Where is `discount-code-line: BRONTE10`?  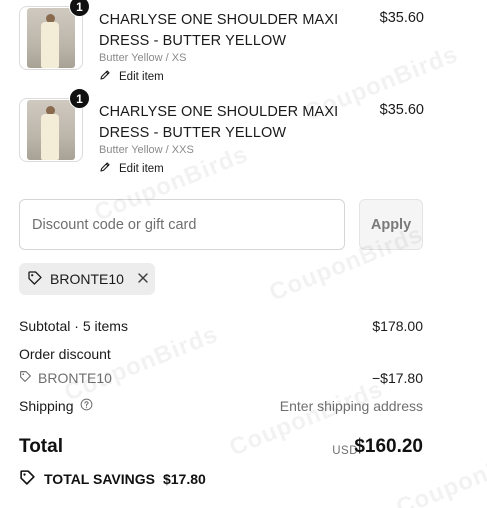 discount-code-line: BRONTE10 is located at coordinates (65, 378).